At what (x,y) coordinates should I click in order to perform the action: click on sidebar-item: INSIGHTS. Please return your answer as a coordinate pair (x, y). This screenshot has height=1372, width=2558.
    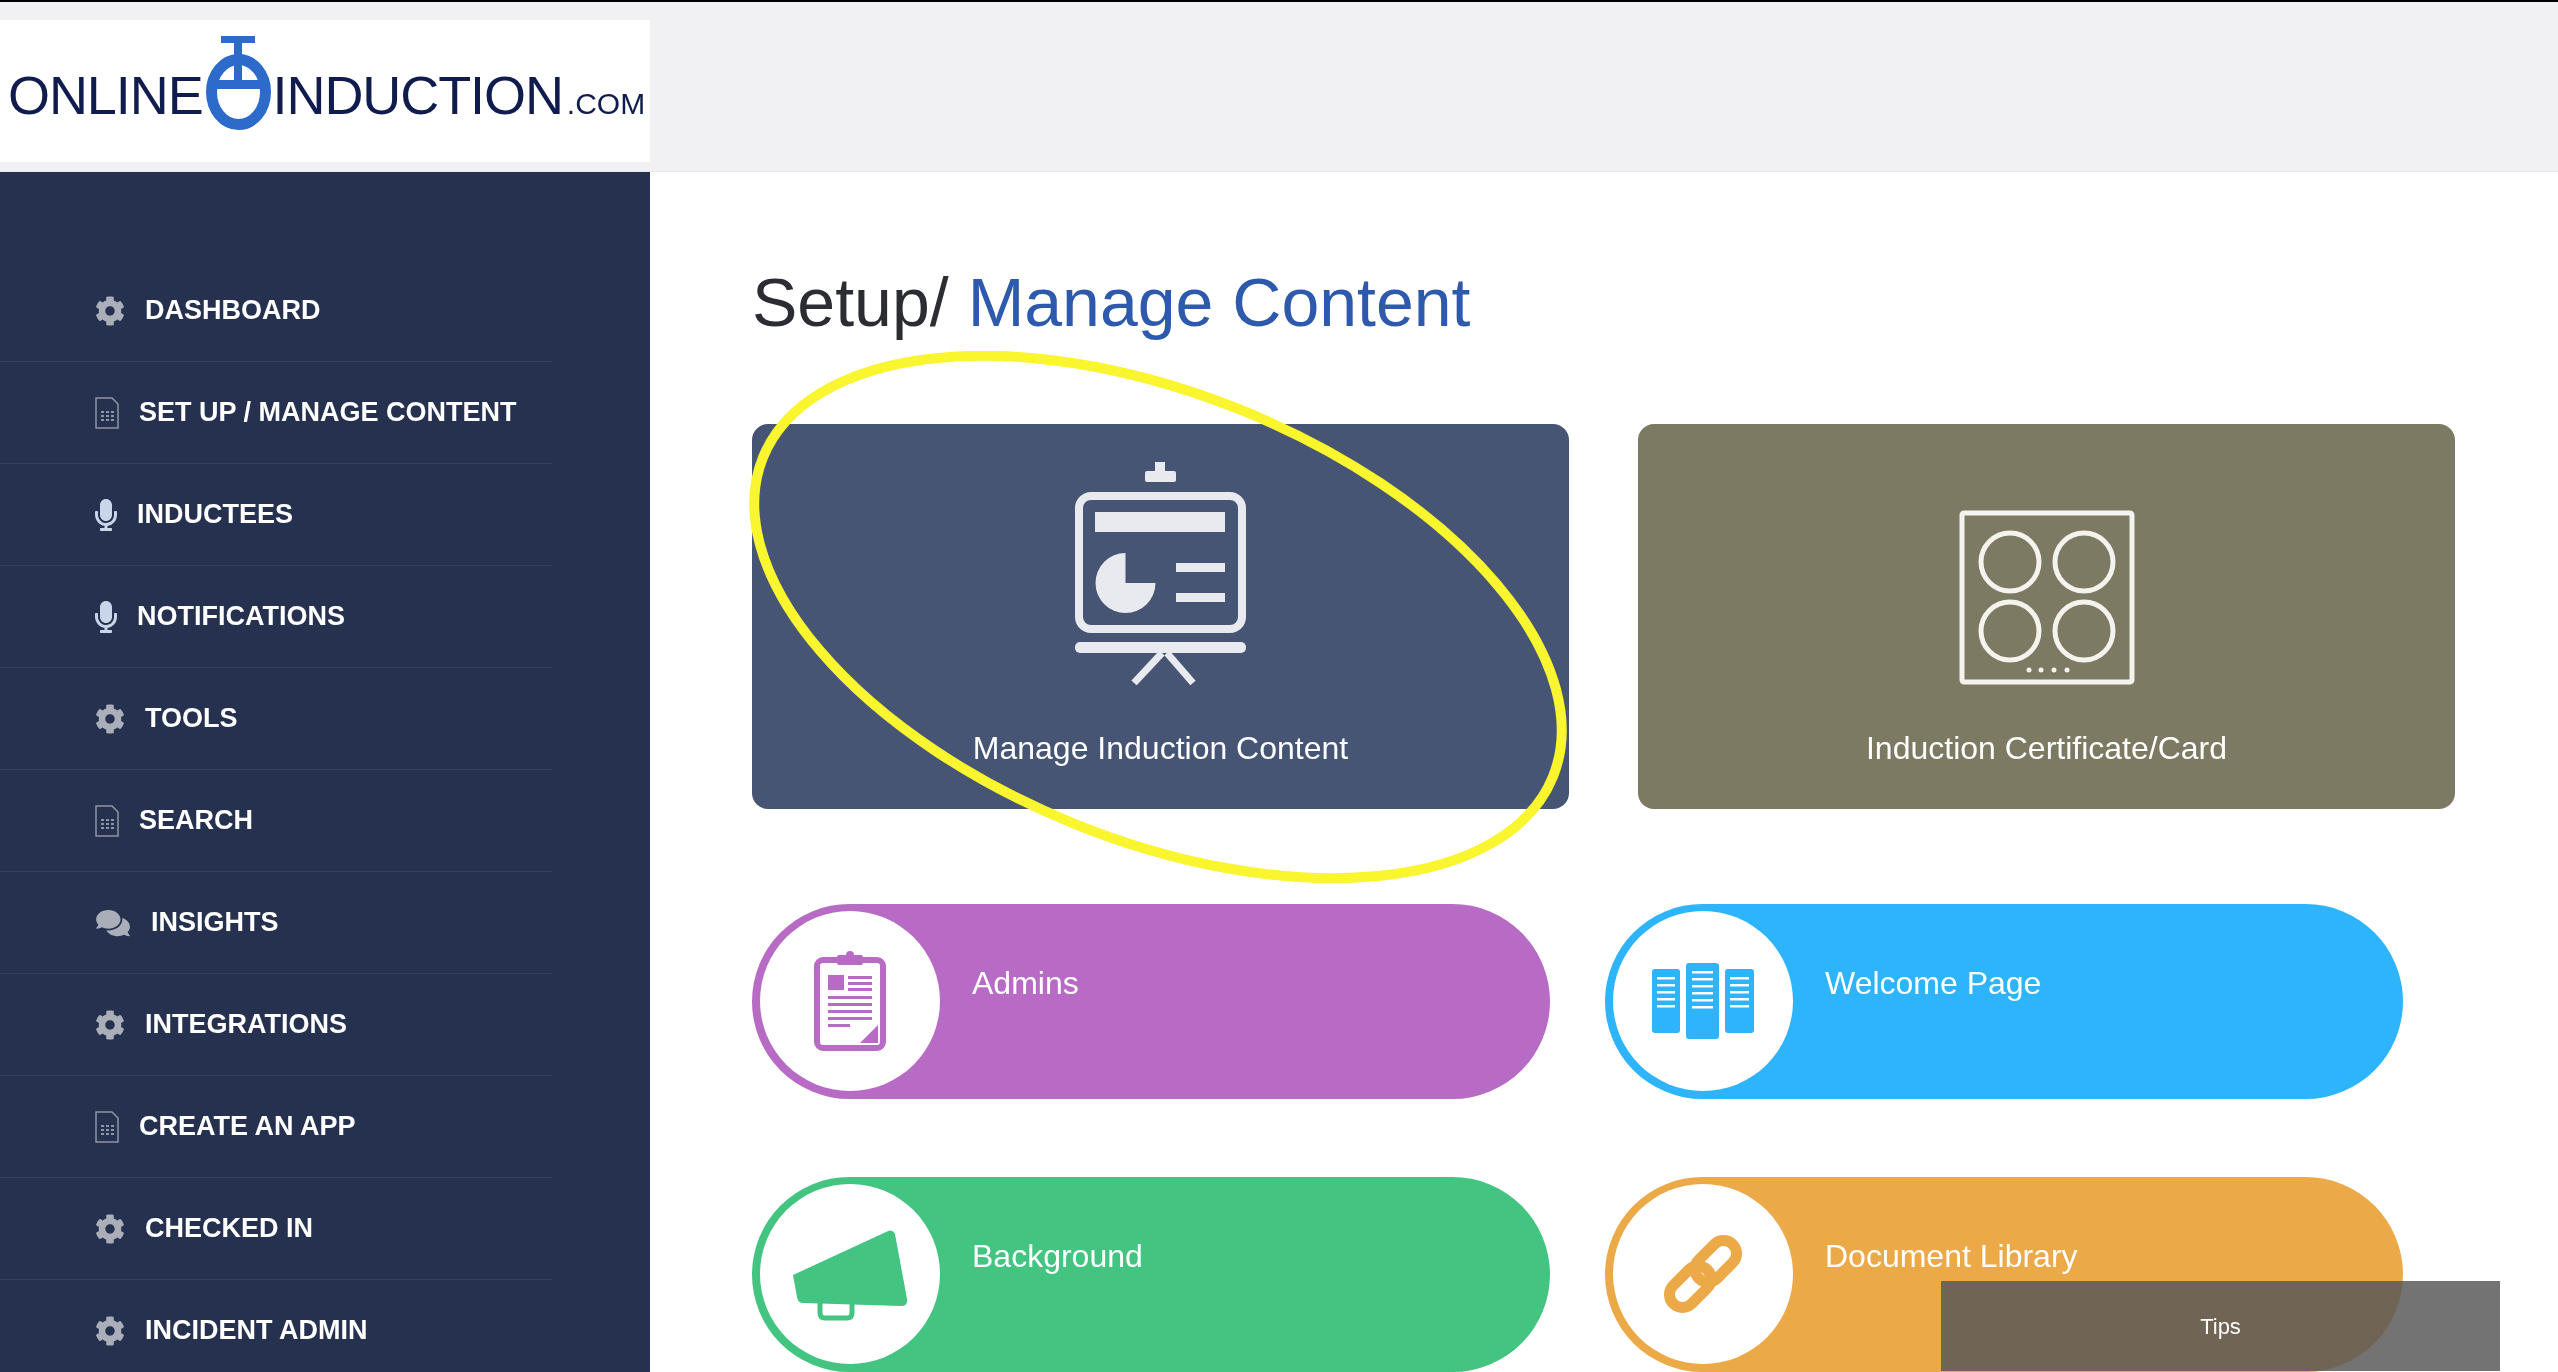
    Looking at the image, I should click on (276, 923).